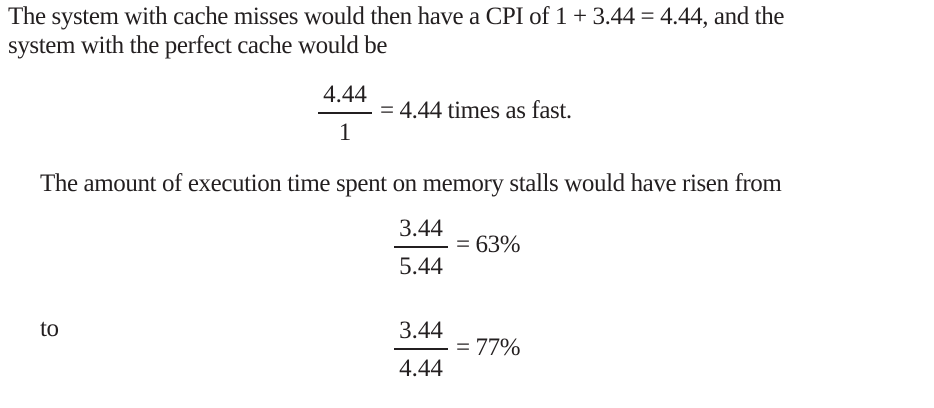 The image size is (934, 408). I want to click on equation3-result: = 77%, so click(488, 347).